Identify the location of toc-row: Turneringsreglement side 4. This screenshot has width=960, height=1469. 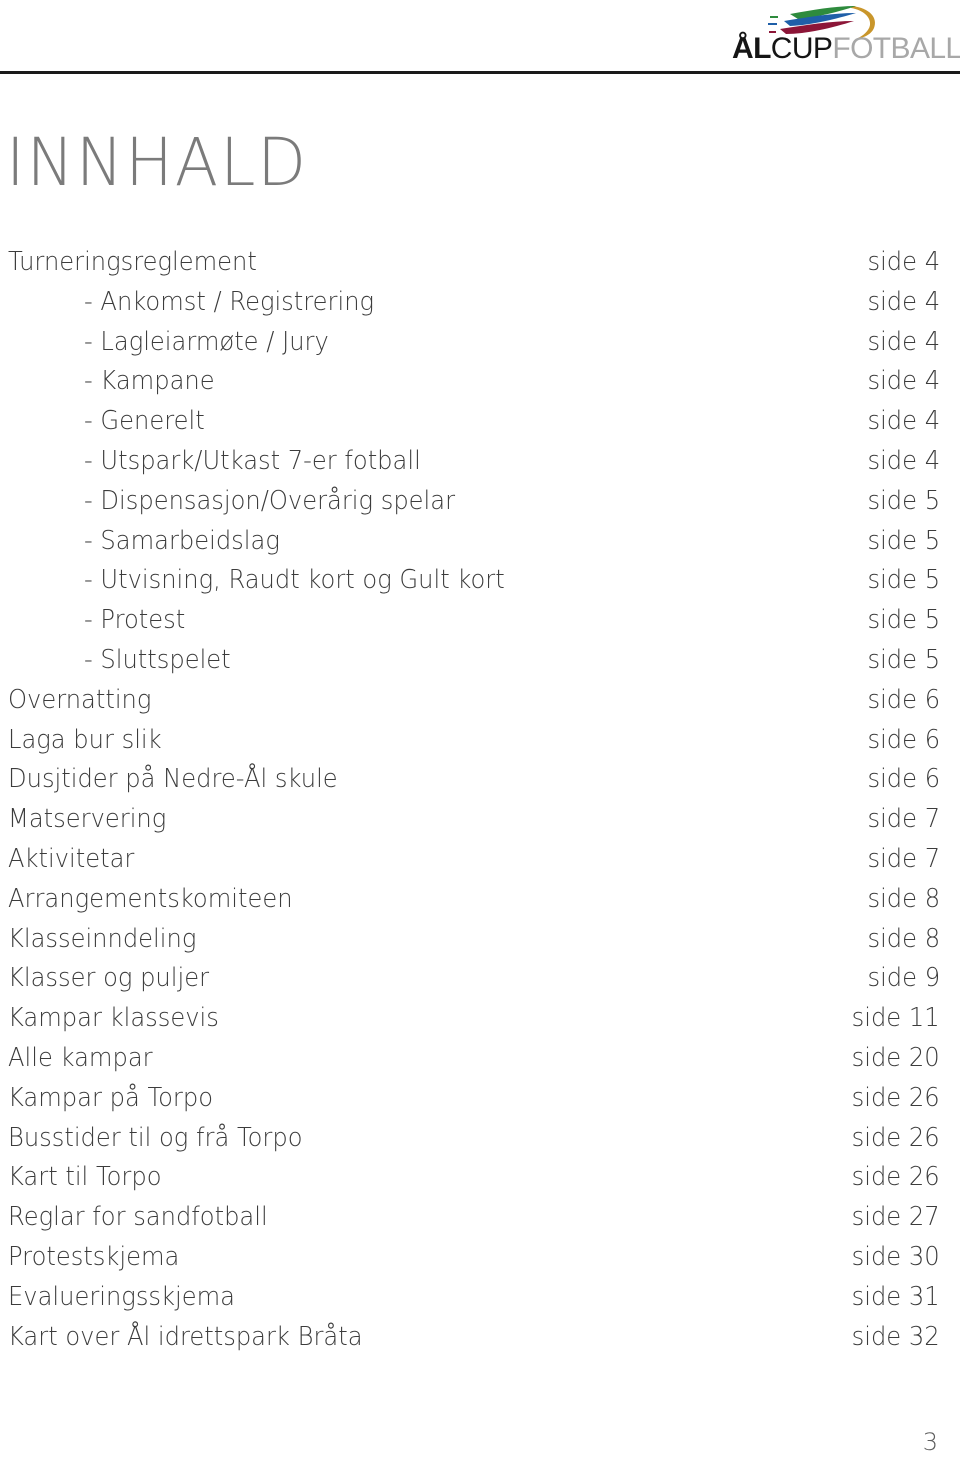
(480, 266).